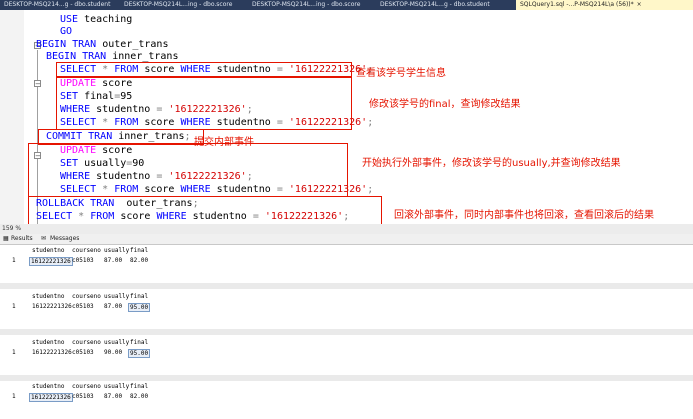 The width and height of the screenshot is (693, 419). What do you see at coordinates (102, 44) in the screenshot?
I see `code-line-3: BEGIN TRAN outer_trans` at bounding box center [102, 44].